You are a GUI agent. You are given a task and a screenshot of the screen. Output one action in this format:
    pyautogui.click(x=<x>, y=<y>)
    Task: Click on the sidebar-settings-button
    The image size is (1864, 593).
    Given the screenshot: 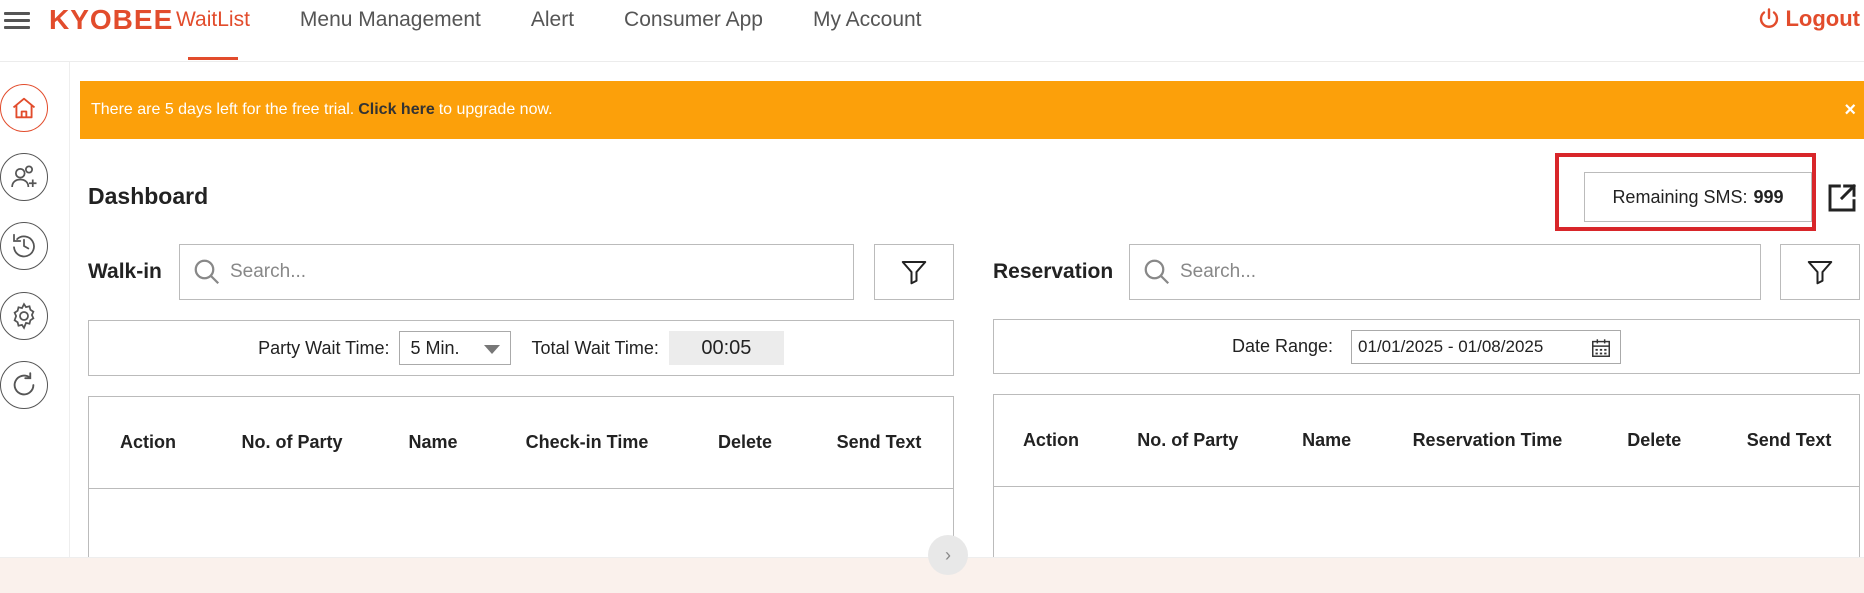 What is the action you would take?
    pyautogui.click(x=24, y=316)
    